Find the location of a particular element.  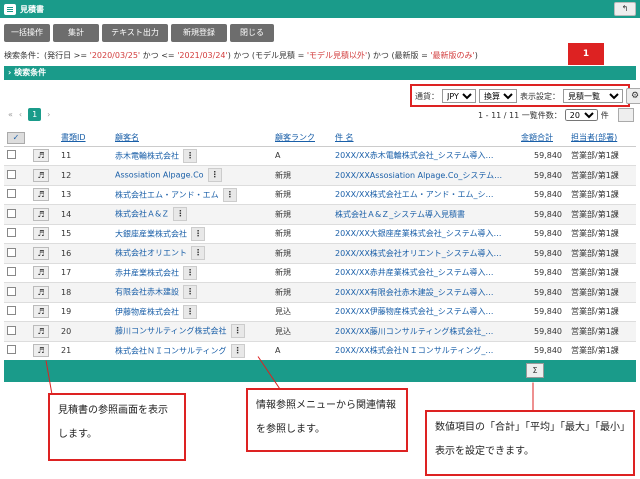

customer-link: Assosiation Alpage.Co is located at coordinates (159, 175).